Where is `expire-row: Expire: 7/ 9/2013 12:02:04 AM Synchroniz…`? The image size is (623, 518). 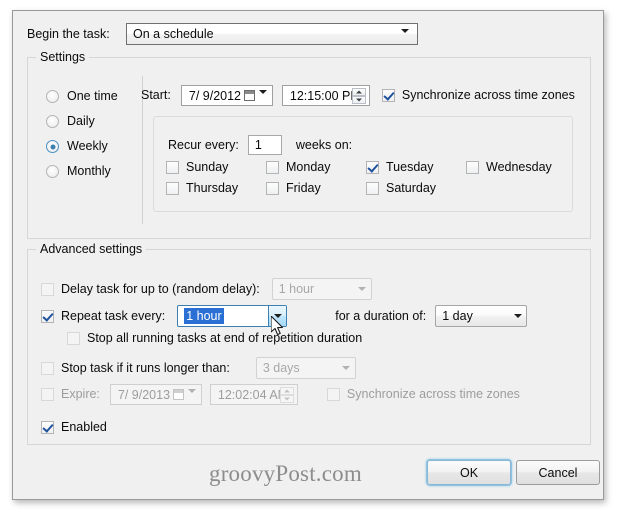
expire-row: Expire: 7/ 9/2013 12:02:04 AM Synchroniz… is located at coordinates (280, 395).